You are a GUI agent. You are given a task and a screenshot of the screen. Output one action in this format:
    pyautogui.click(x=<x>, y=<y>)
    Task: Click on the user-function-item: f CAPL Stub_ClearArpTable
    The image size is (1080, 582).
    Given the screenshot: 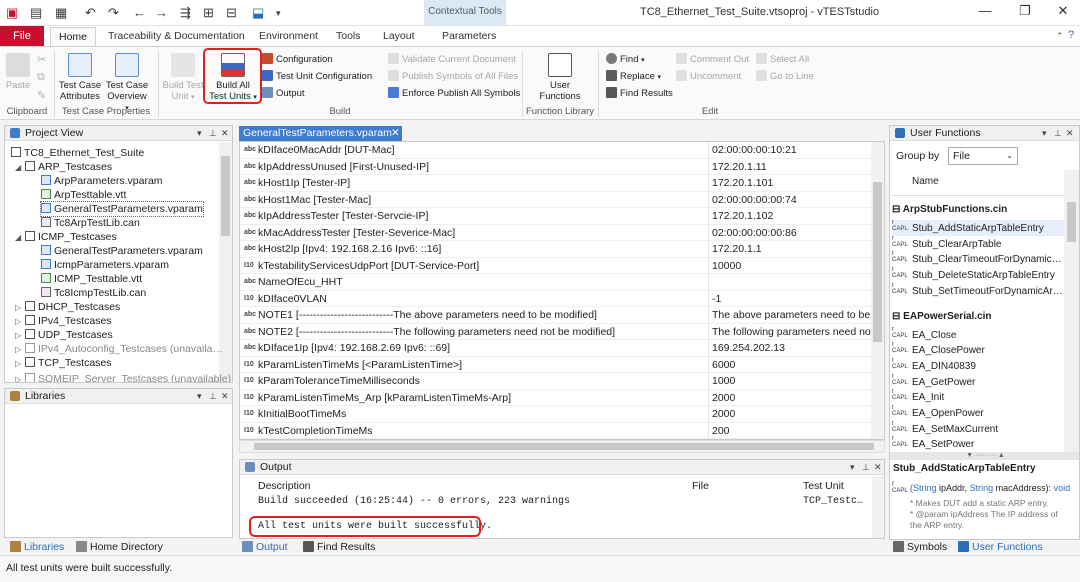 What is the action you would take?
    pyautogui.click(x=978, y=244)
    